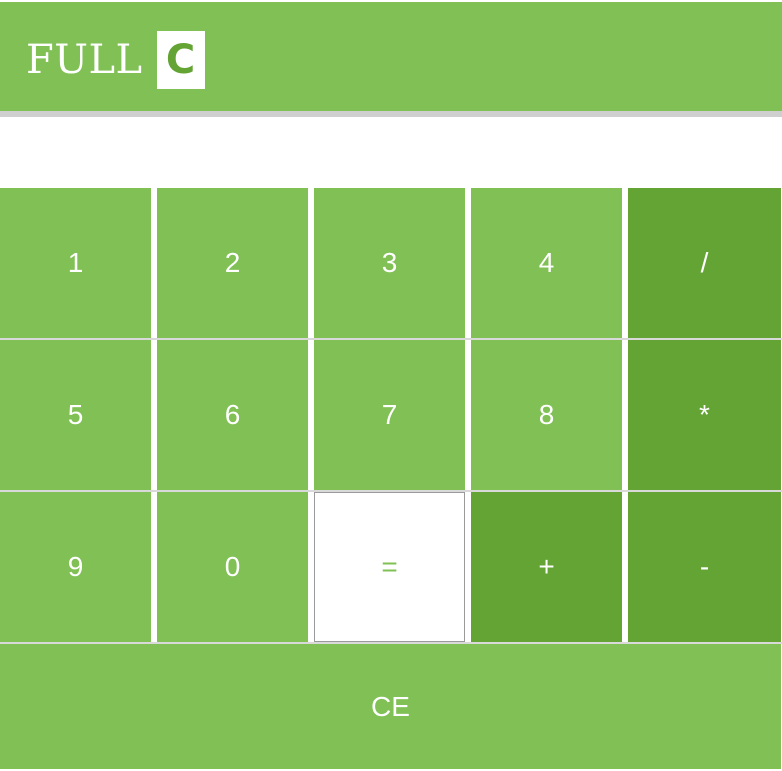 Image resolution: width=782 pixels, height=771 pixels. Describe the element at coordinates (546, 263) in the screenshot. I see `key-4: 4` at that location.